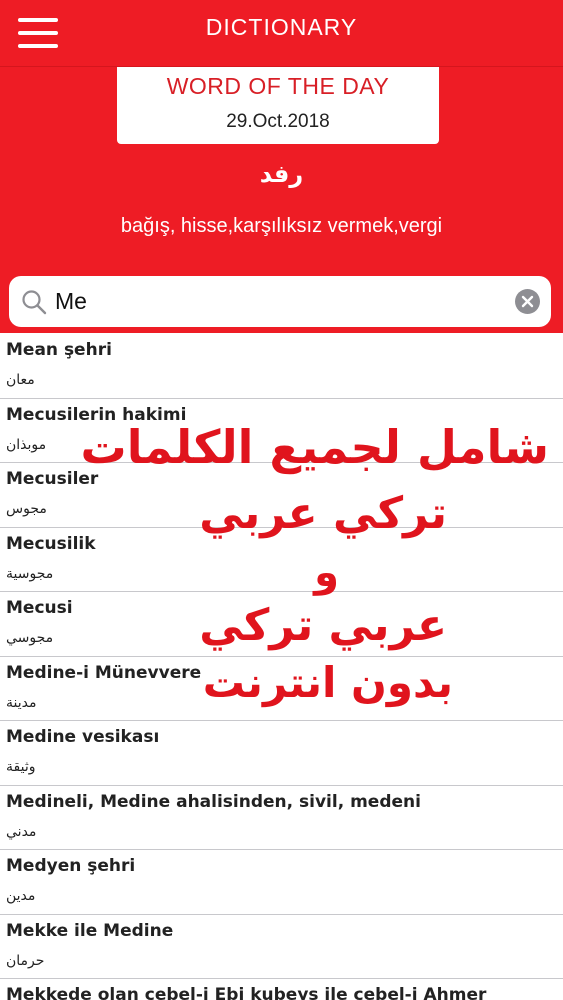 The height and width of the screenshot is (1000, 563). I want to click on list-item-term: Mean şehri, so click(59, 350).